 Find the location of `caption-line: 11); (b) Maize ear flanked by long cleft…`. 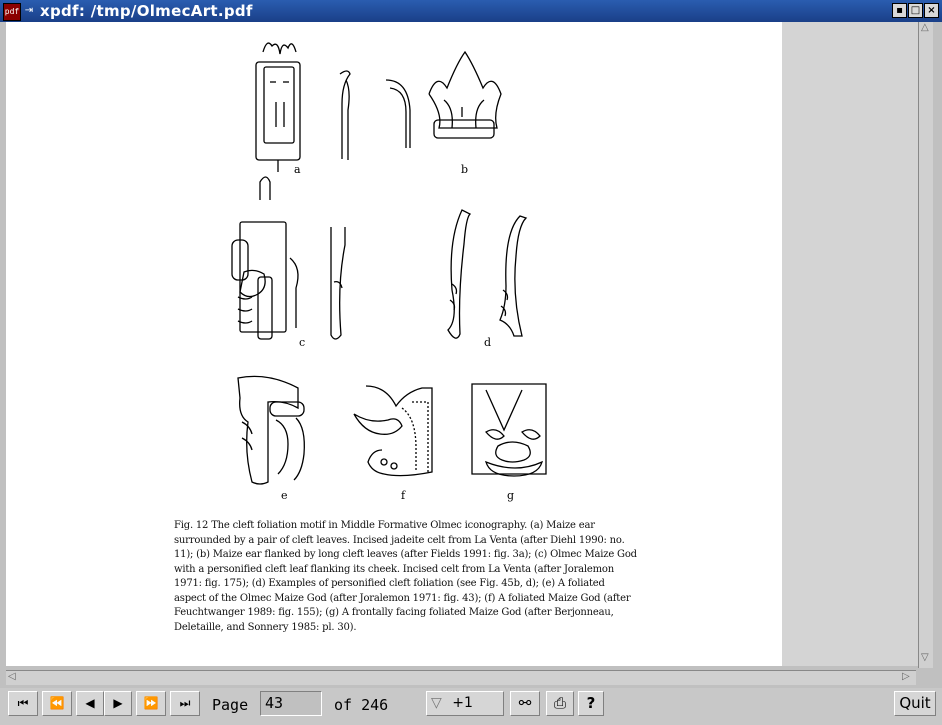

caption-line: 11); (b) Maize ear flanked by long cleft… is located at coordinates (405, 554).